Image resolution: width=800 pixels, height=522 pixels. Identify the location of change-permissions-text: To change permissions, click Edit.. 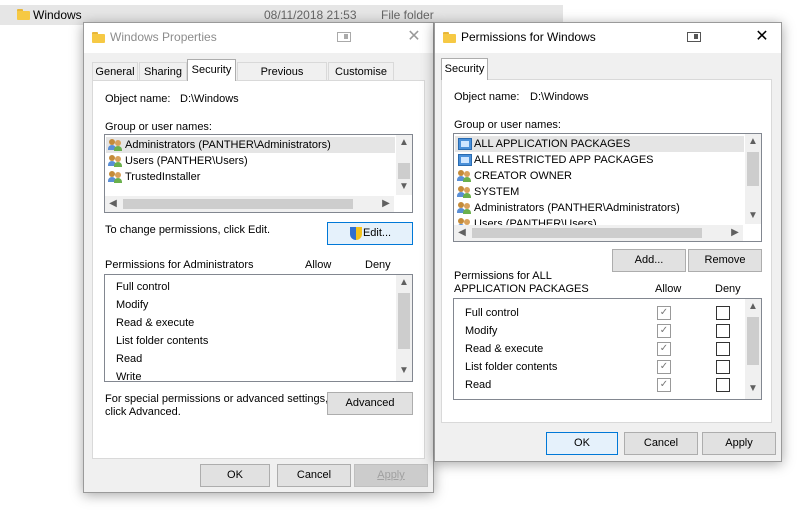
(188, 230).